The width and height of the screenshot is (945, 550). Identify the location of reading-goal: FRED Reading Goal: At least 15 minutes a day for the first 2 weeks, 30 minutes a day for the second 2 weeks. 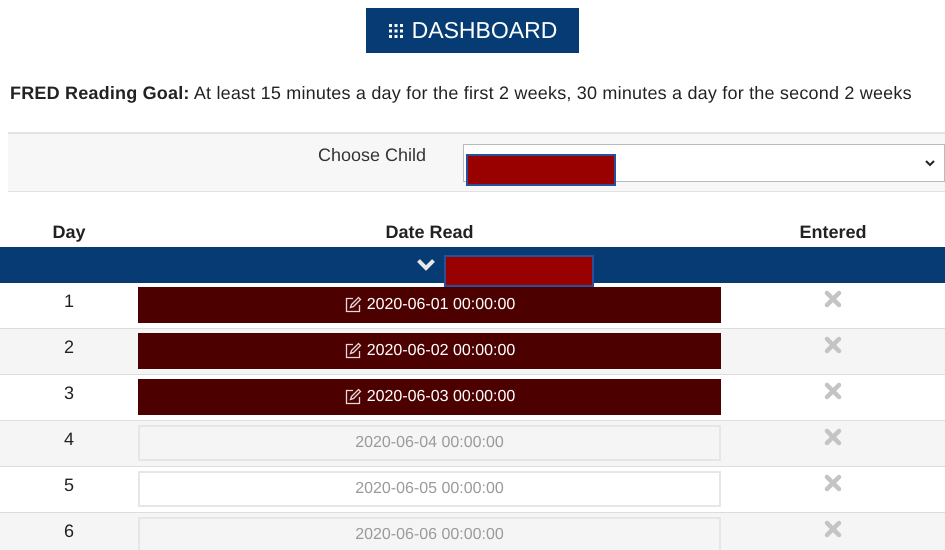
(461, 93).